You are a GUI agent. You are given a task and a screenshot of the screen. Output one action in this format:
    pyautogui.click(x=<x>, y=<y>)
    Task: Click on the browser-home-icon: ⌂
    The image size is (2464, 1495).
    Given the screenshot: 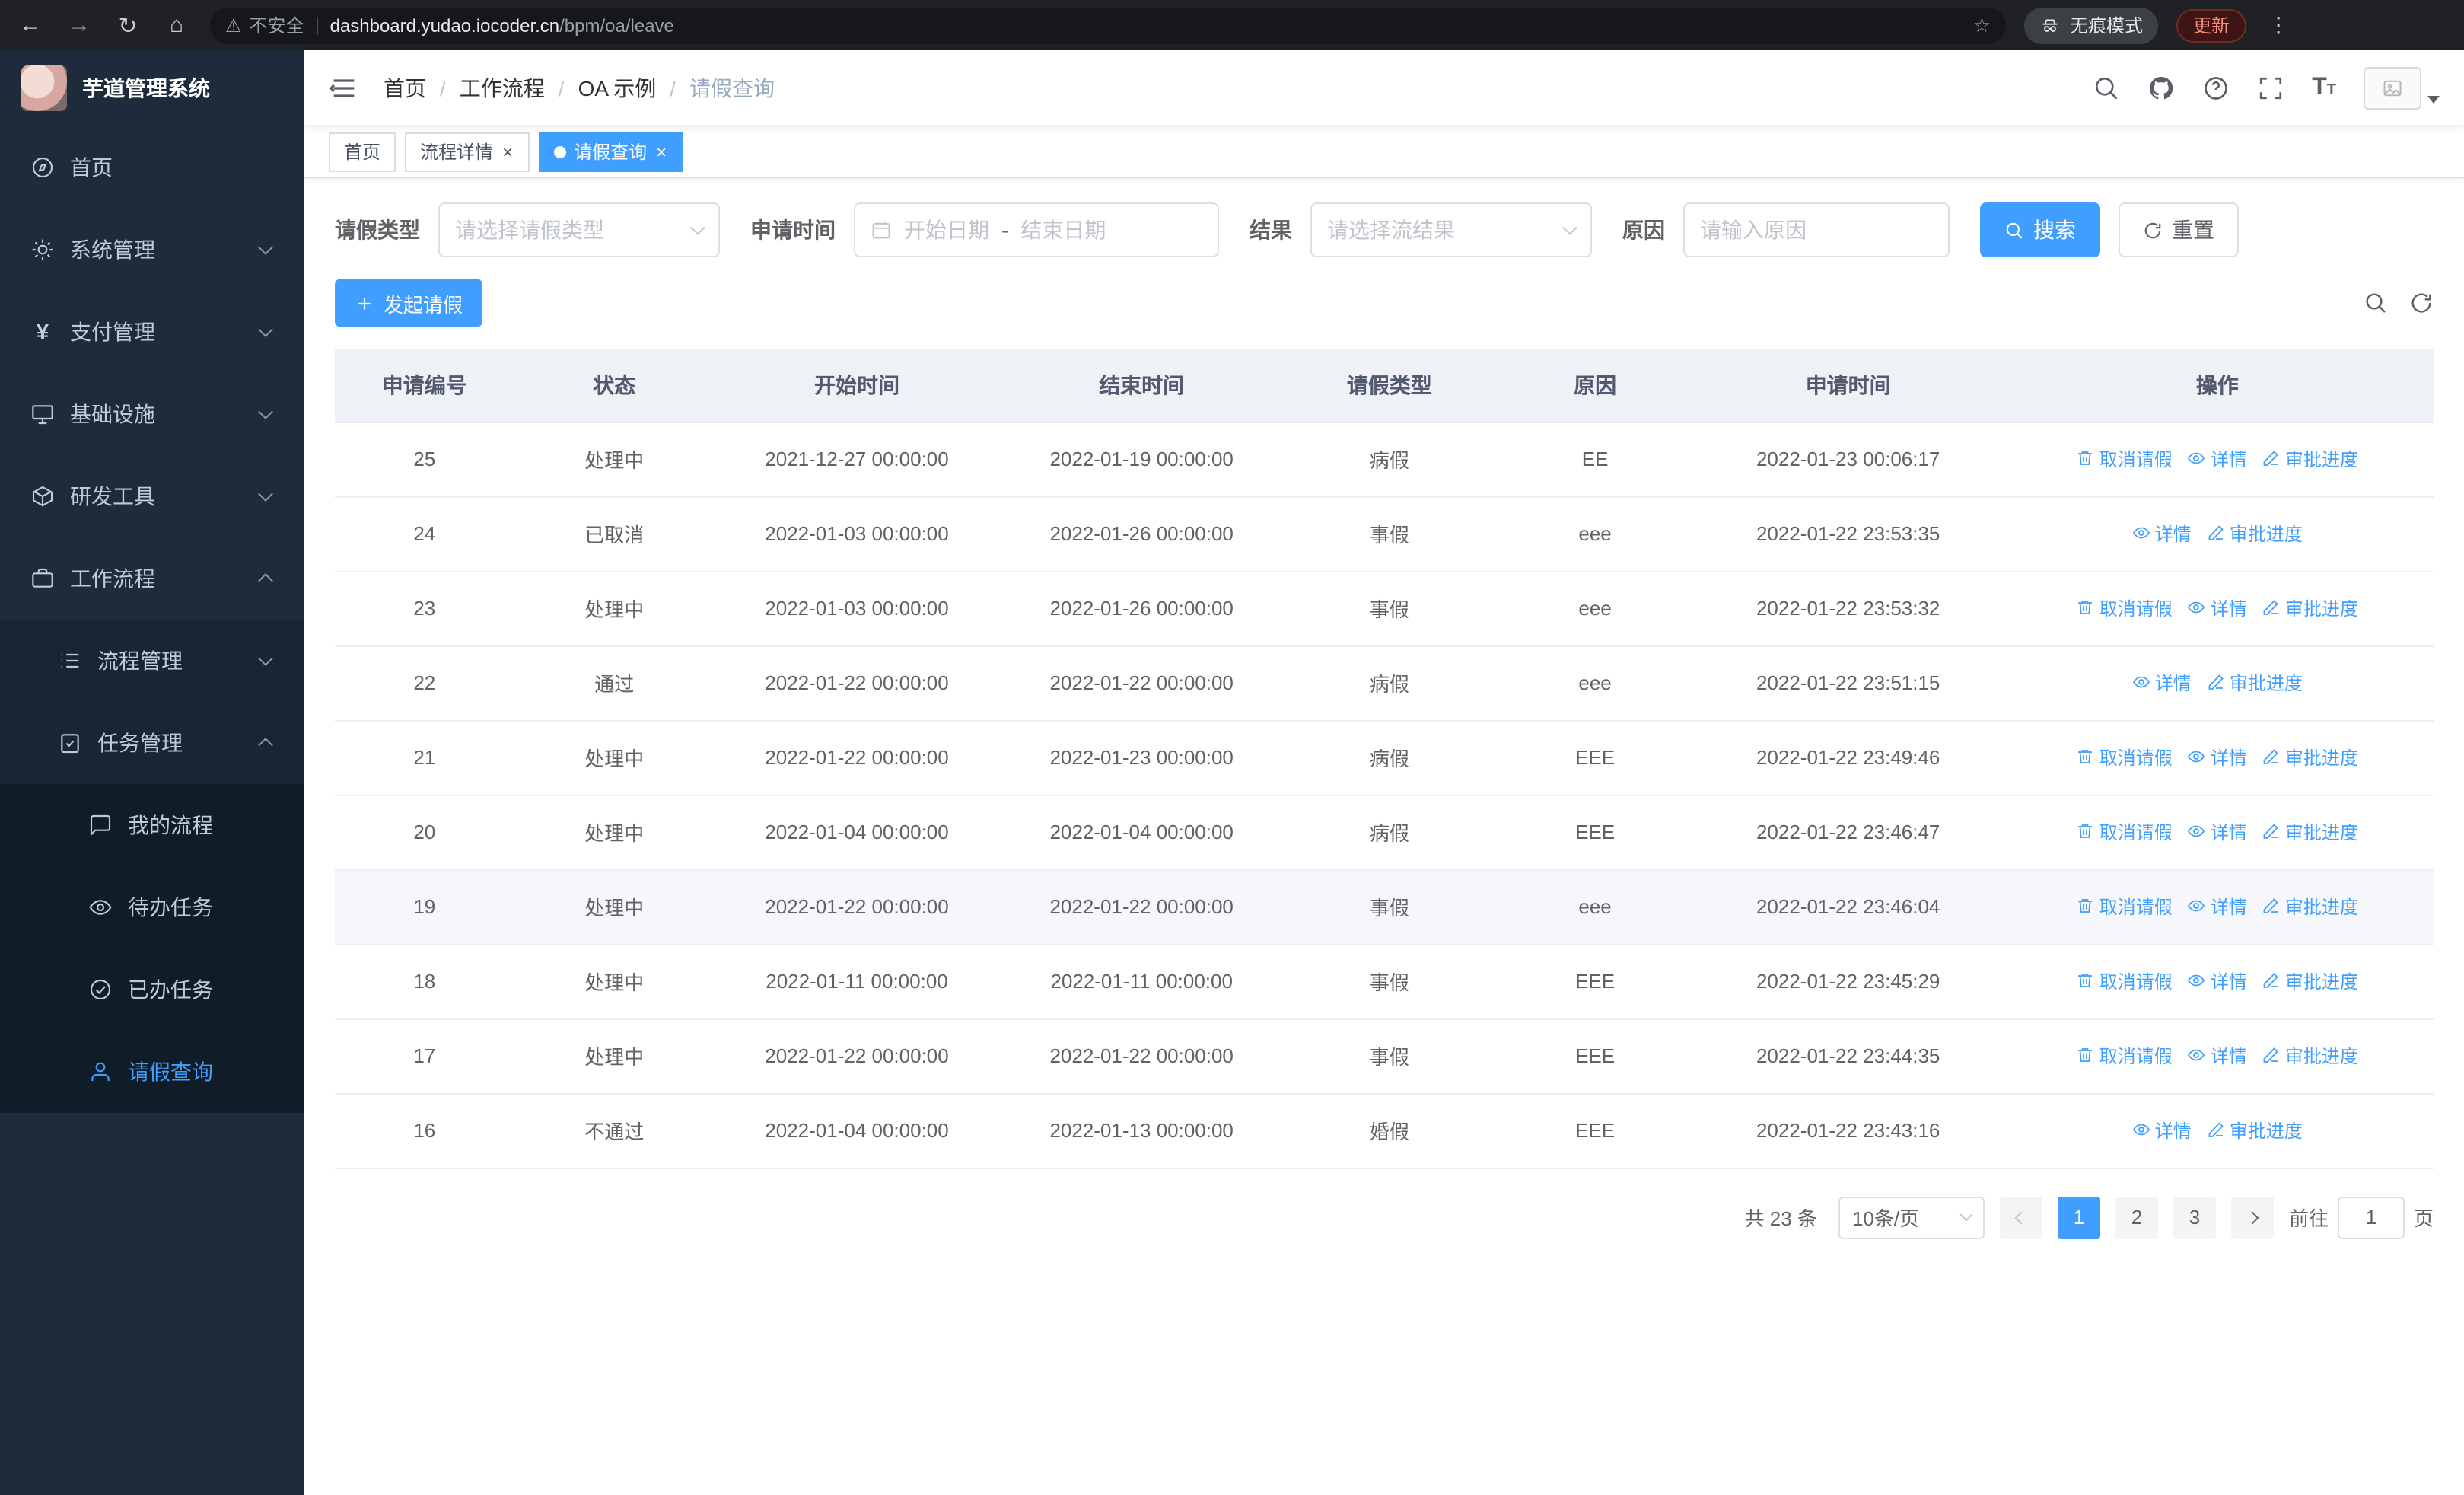 What is the action you would take?
    pyautogui.click(x=176, y=25)
    